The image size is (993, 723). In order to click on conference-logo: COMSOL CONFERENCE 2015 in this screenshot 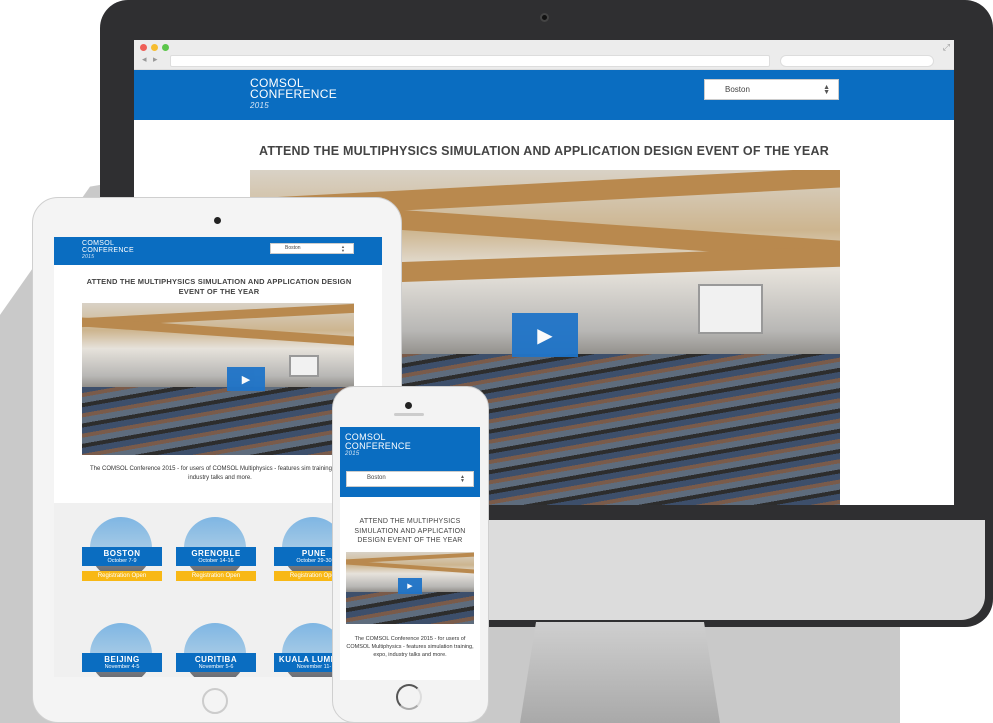, I will do `click(294, 94)`.